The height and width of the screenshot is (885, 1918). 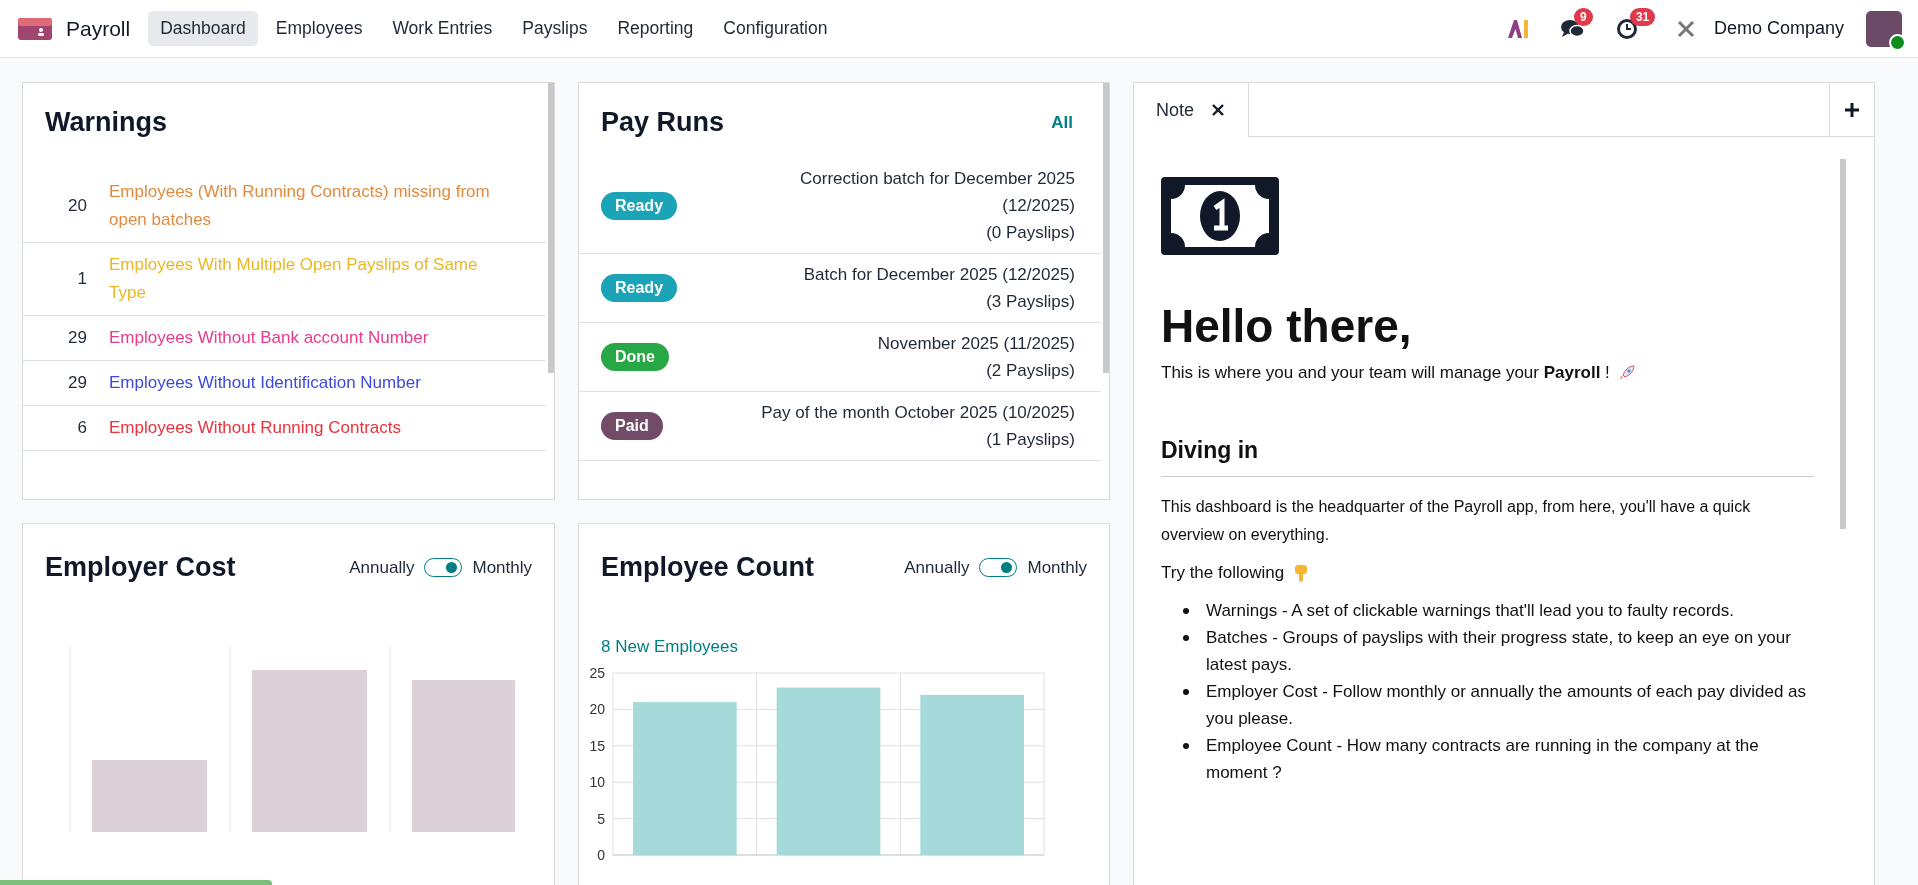 I want to click on note-tab: Note, so click(x=1192, y=110).